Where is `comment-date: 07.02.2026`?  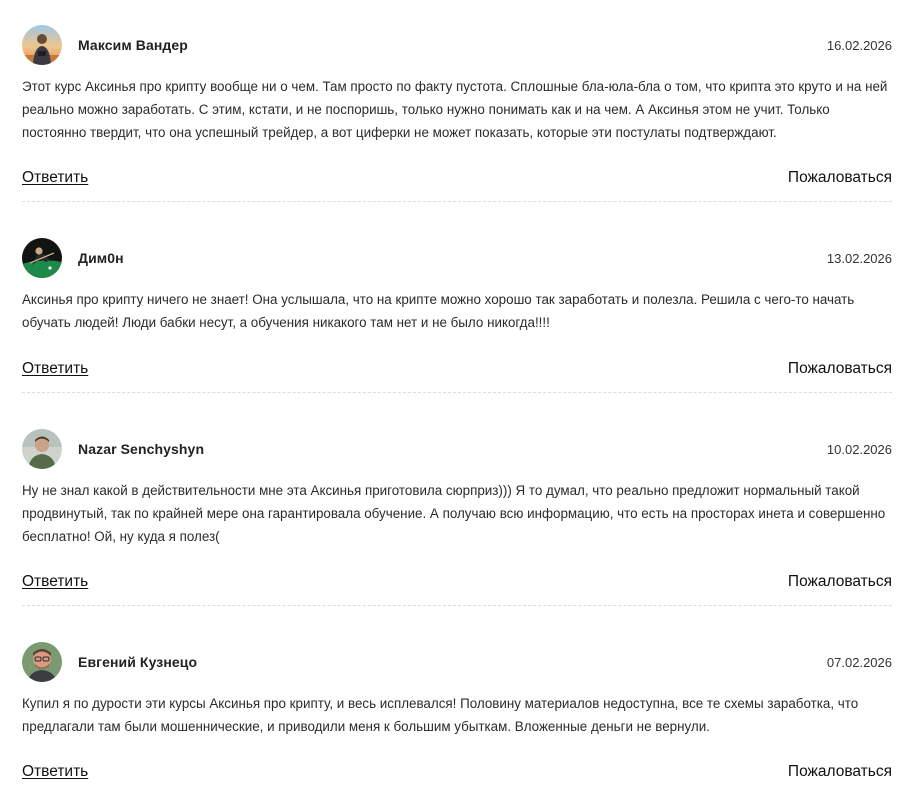 comment-date: 07.02.2026 is located at coordinates (859, 662).